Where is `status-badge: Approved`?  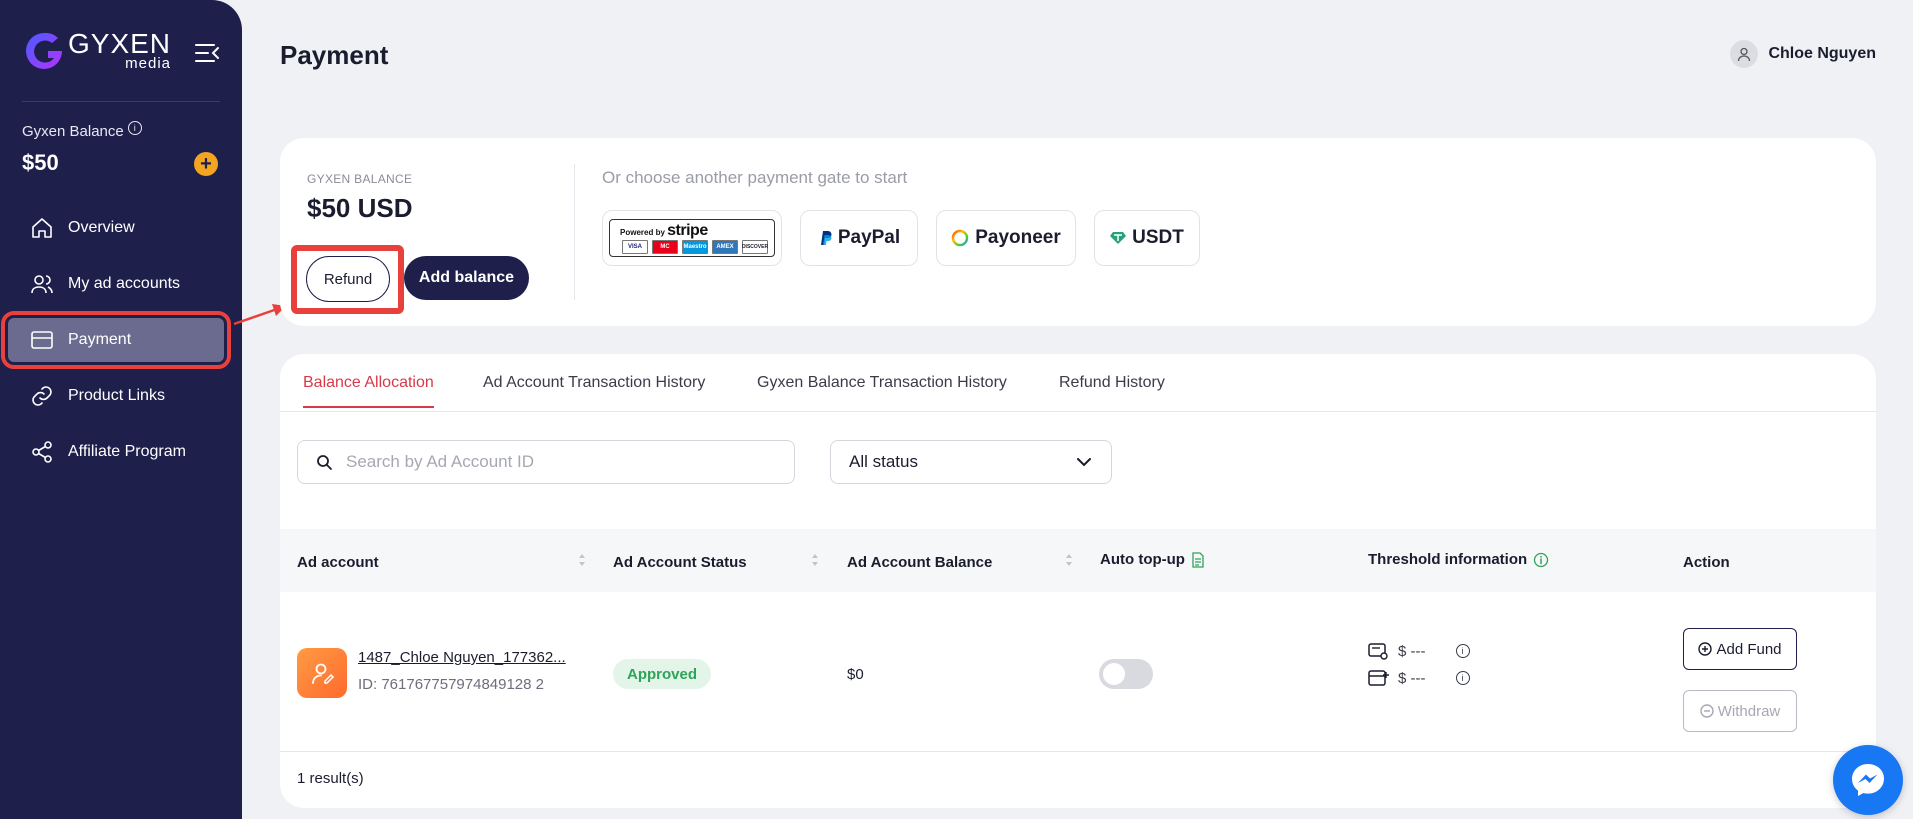 status-badge: Approved is located at coordinates (662, 674).